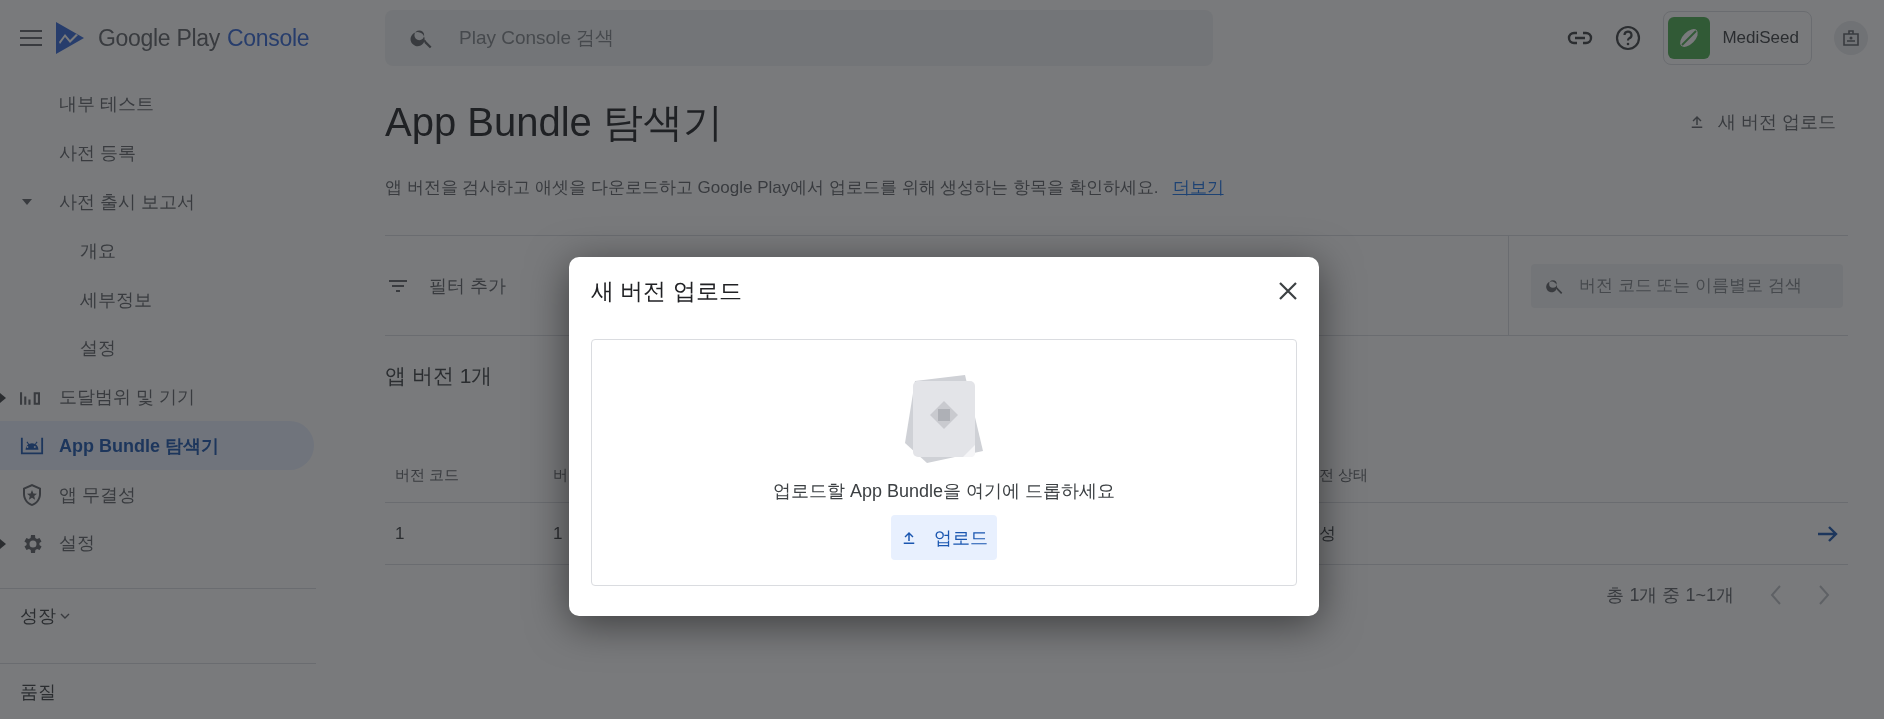 The image size is (1884, 719). Describe the element at coordinates (116, 300) in the screenshot. I see `nav-label: 세부정보` at that location.